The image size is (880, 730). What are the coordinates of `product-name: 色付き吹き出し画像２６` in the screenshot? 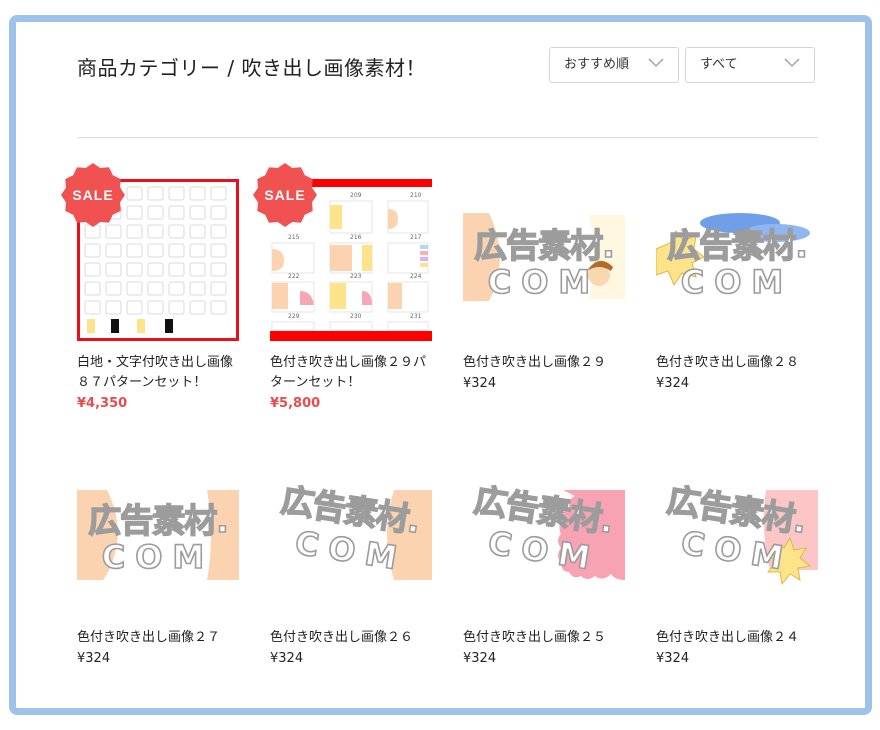 It's located at (352, 638).